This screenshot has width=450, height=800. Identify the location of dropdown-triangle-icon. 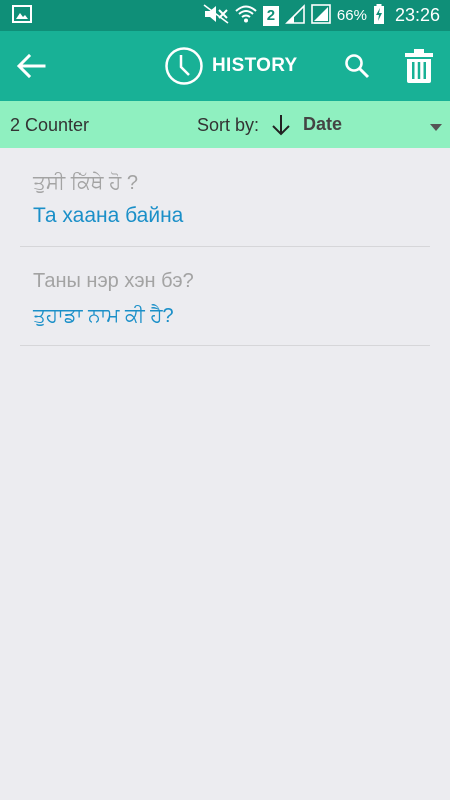
(436, 127).